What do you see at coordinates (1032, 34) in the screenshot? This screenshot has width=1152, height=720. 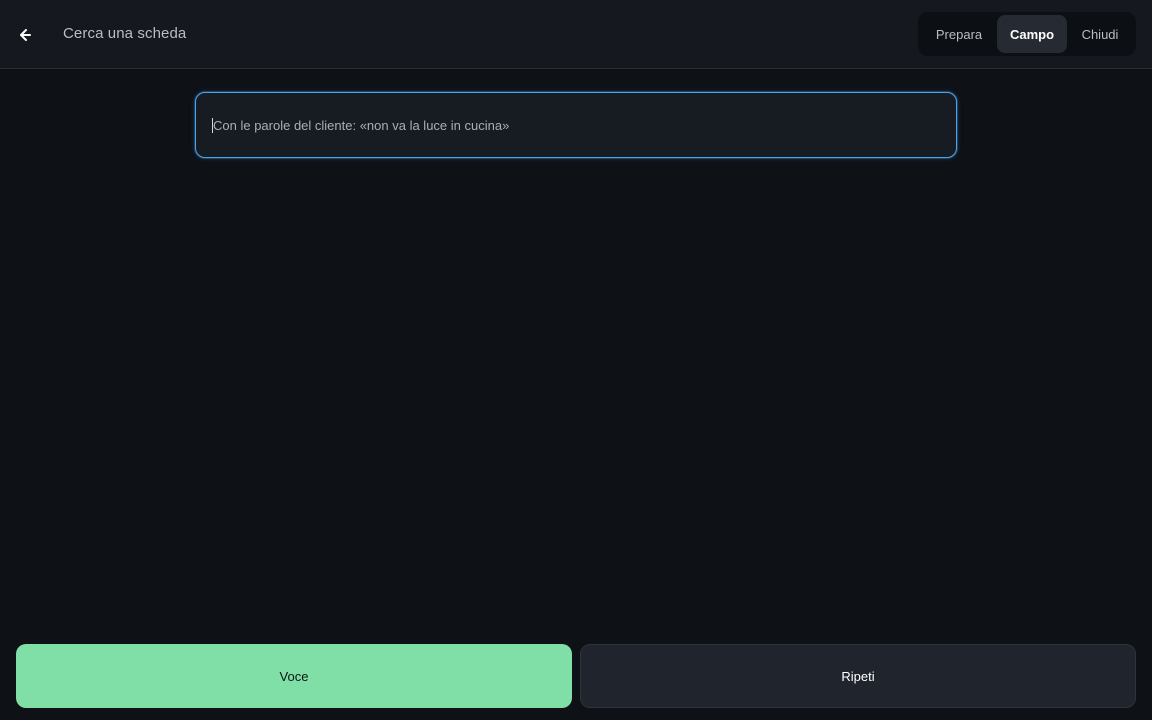 I see `tab-campo: Campo` at bounding box center [1032, 34].